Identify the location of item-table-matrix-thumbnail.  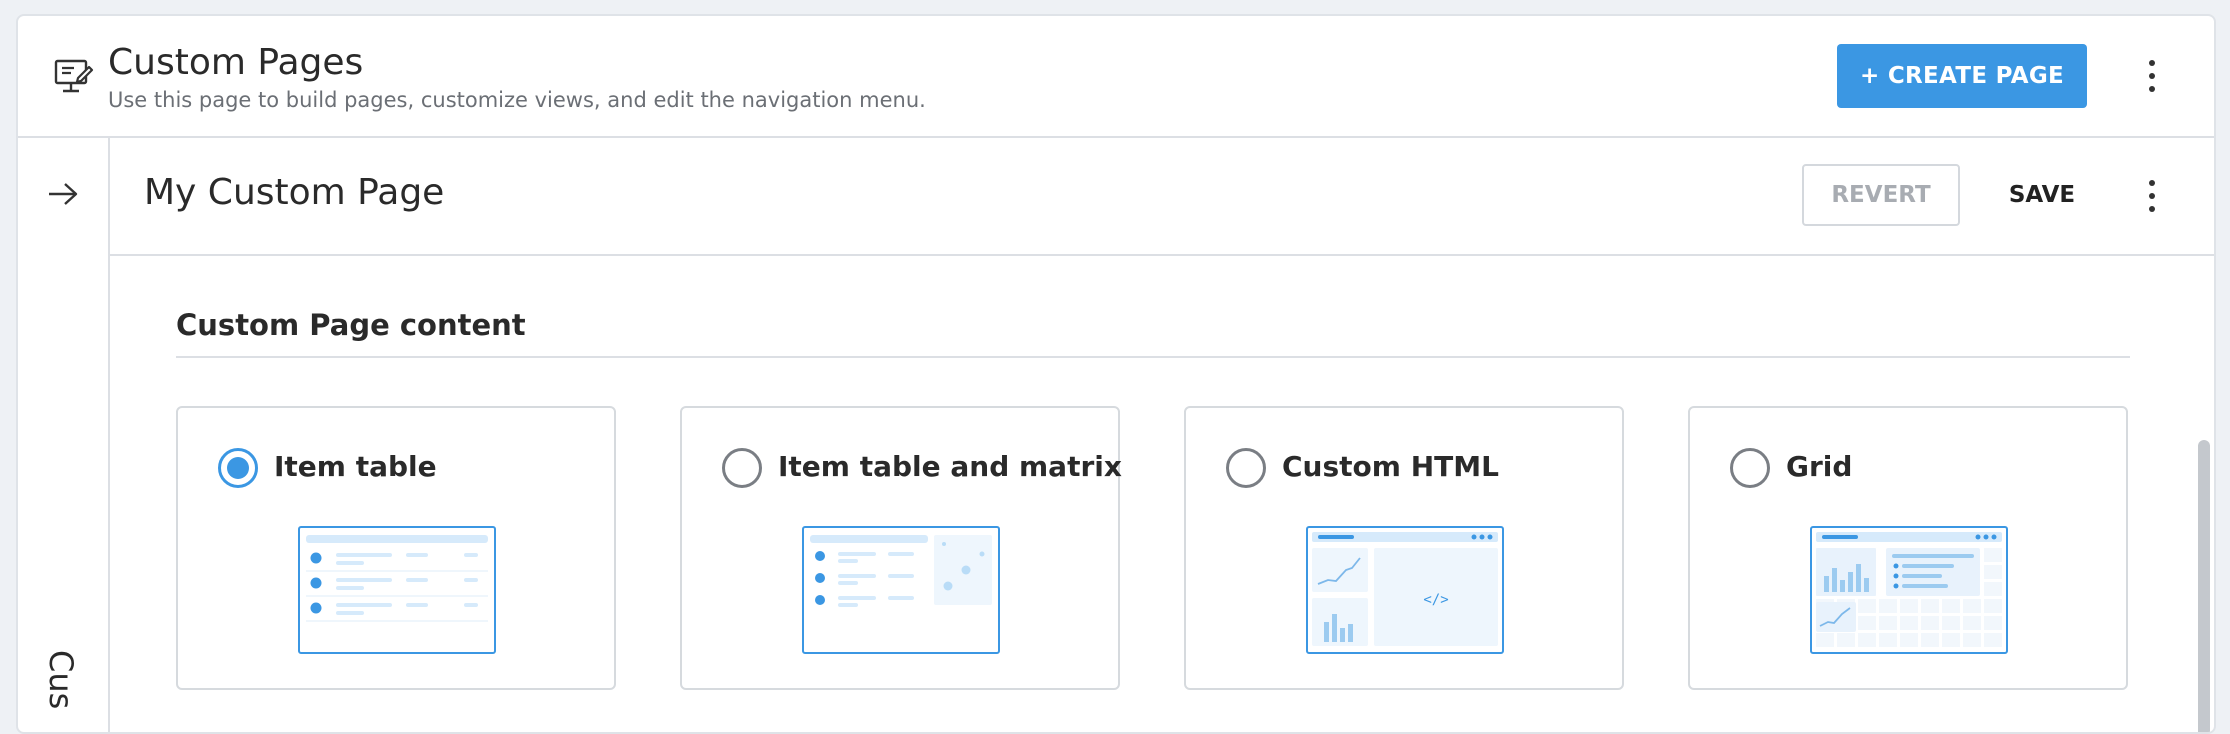
(901, 590).